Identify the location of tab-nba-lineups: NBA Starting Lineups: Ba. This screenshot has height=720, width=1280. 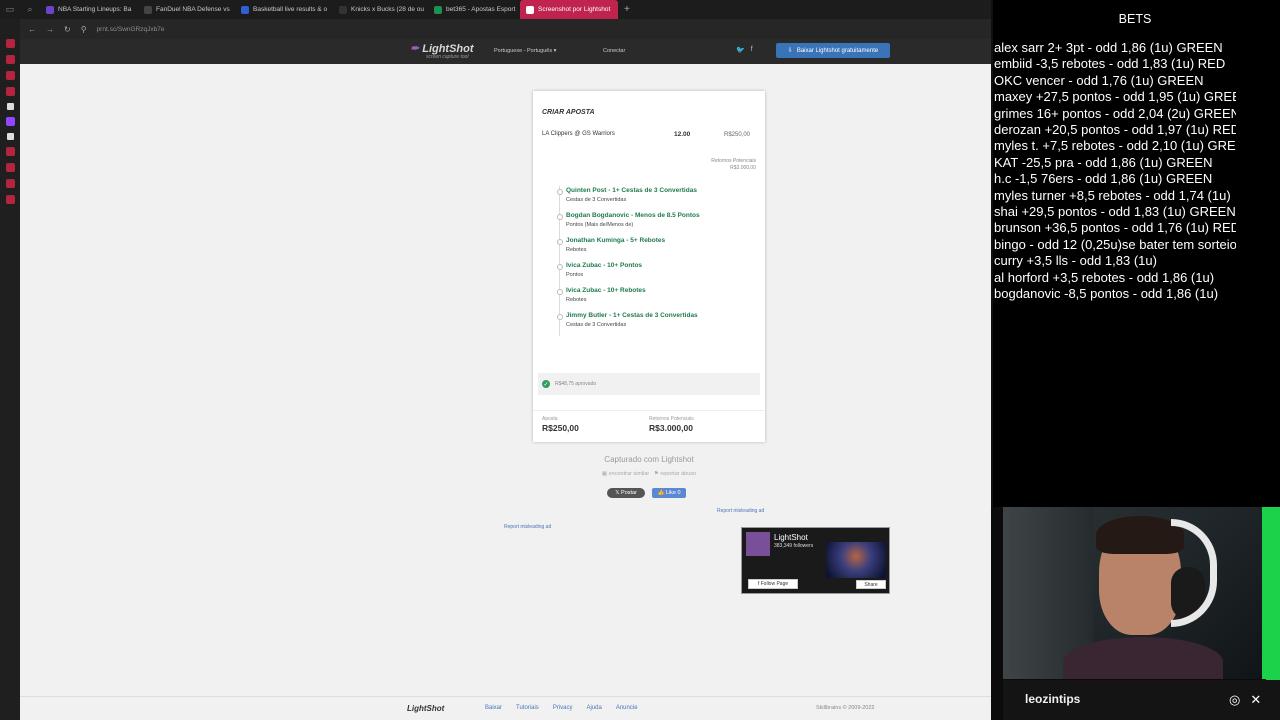
(89, 9).